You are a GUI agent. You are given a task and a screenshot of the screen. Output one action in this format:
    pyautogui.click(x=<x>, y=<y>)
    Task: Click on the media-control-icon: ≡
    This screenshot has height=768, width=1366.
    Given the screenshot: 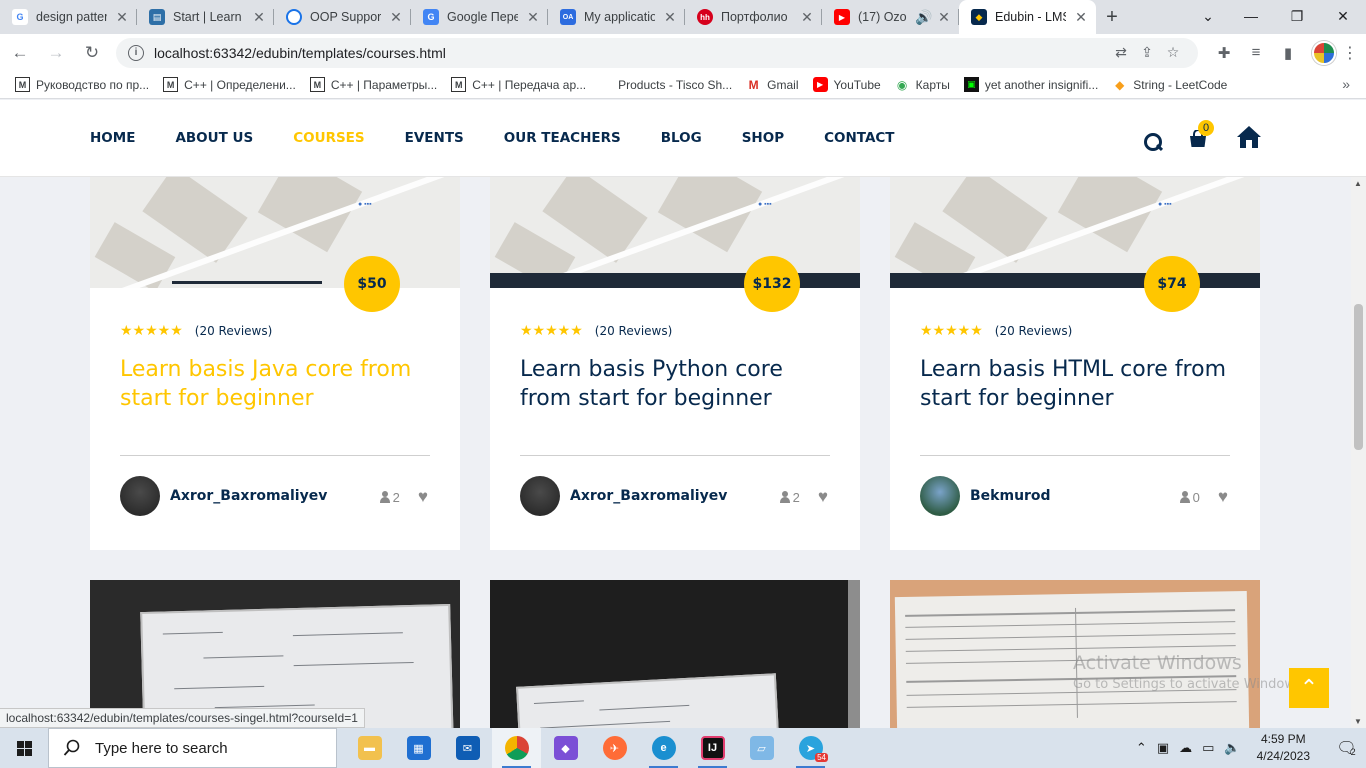 What is the action you would take?
    pyautogui.click(x=1256, y=53)
    